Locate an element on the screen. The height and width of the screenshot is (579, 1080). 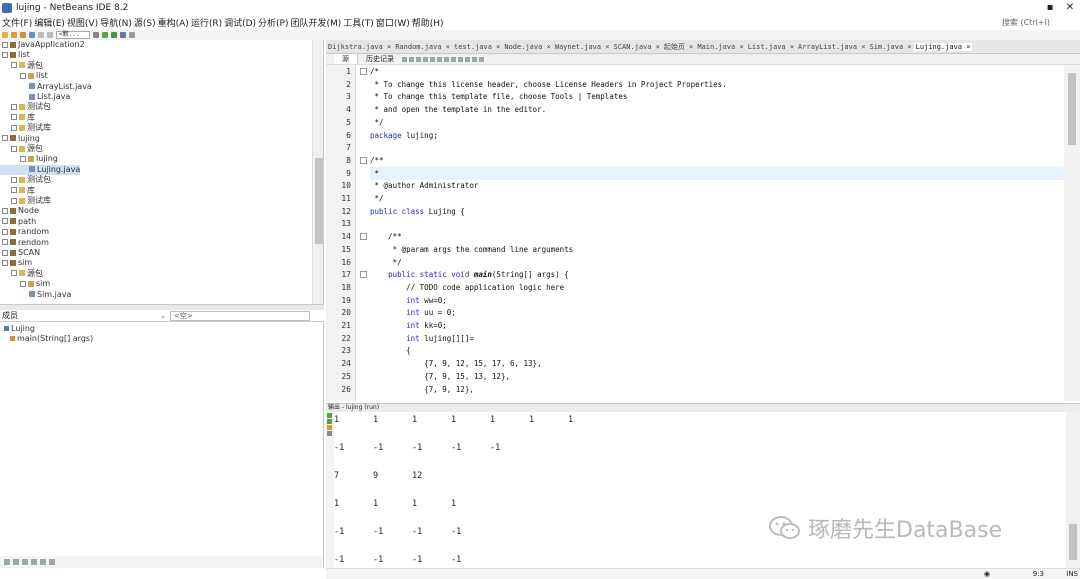
rerun-icon is located at coordinates (329, 415).